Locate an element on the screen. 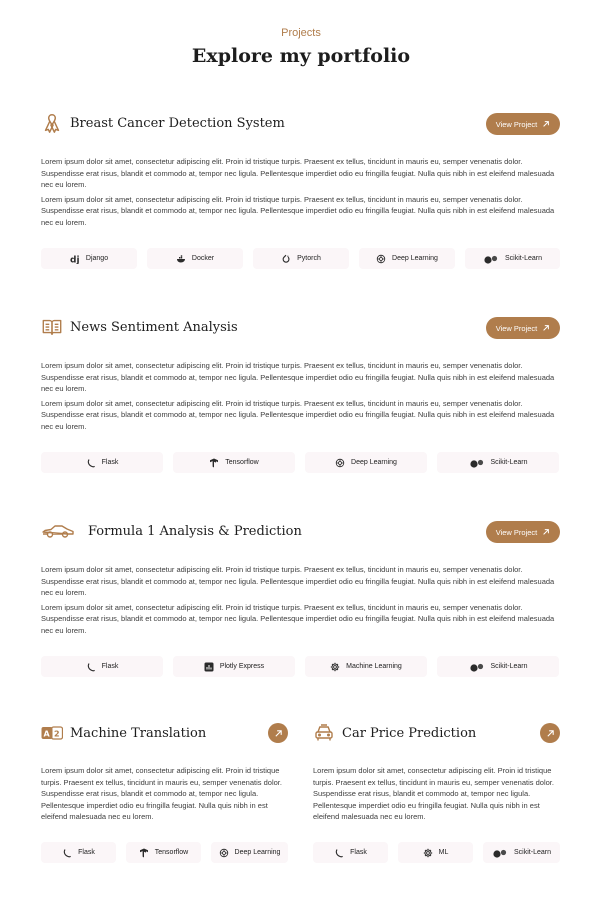 Image resolution: width=602 pixels, height=903 pixels. tech-tags: Flask ML Scikit-Learn is located at coordinates (436, 852).